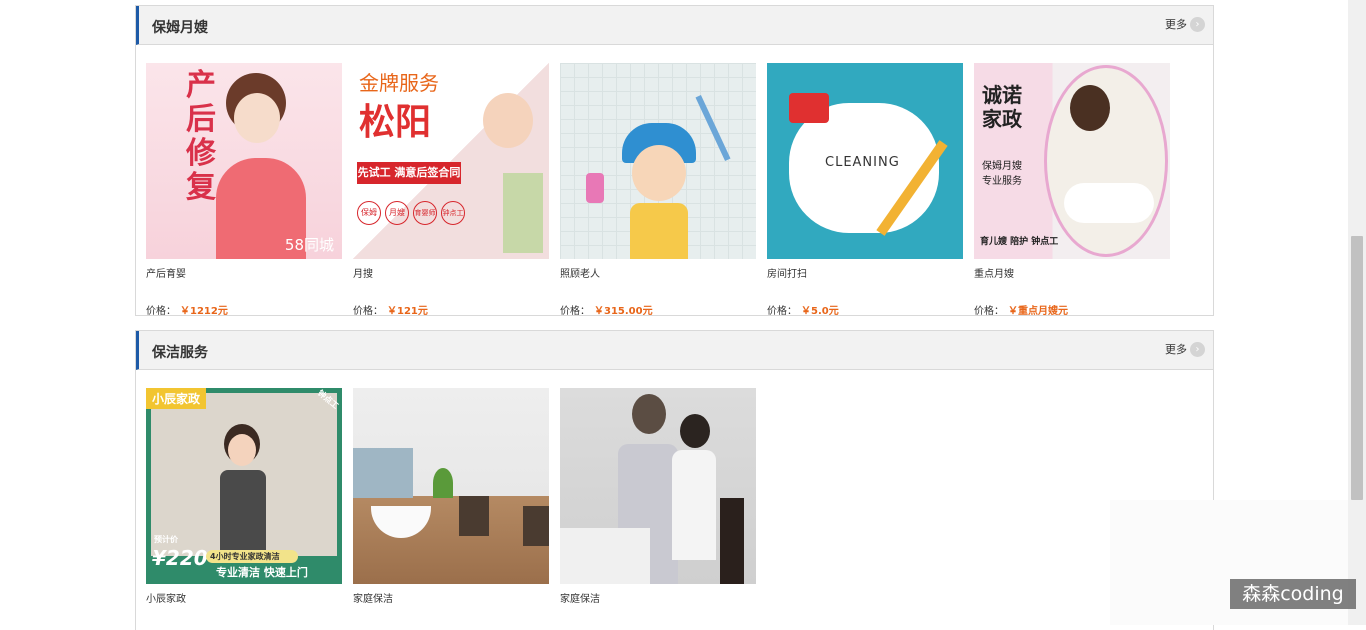  What do you see at coordinates (451, 161) in the screenshot?
I see `product-image: 金牌服务 松阳 先试工 满意后签合同 保姆 月嫂 育婴师 钟点工` at bounding box center [451, 161].